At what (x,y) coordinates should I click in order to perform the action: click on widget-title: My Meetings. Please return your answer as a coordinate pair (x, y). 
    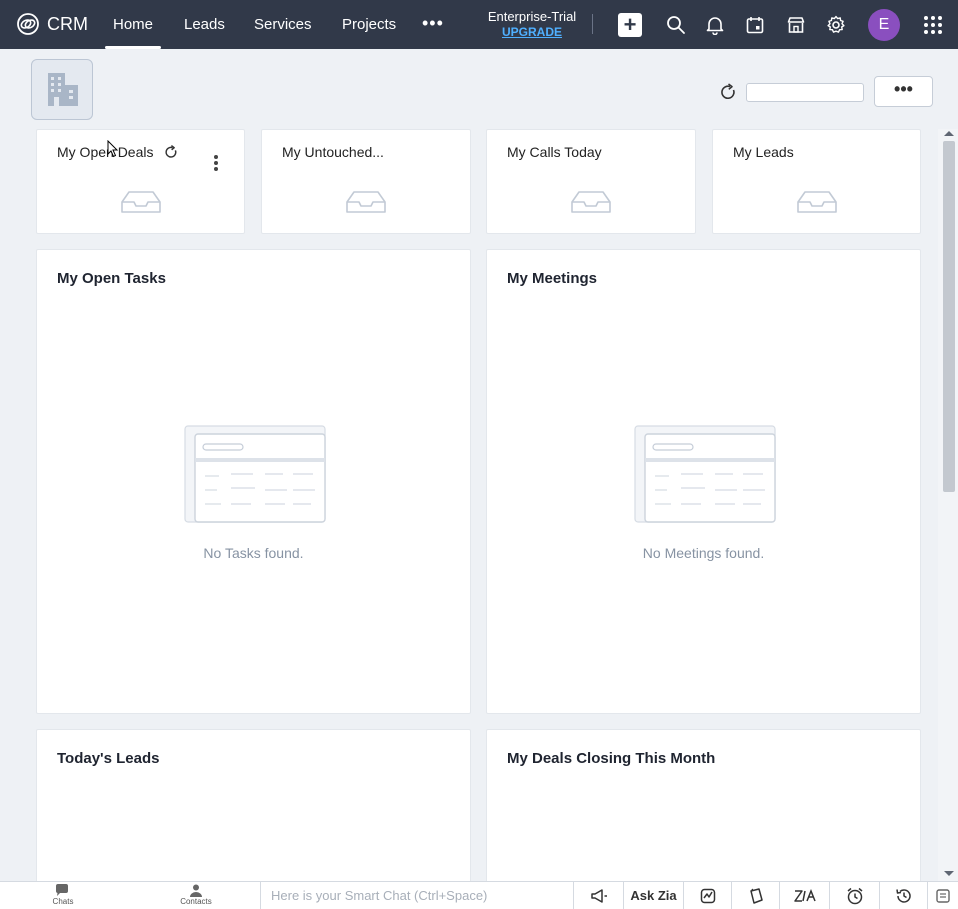
    Looking at the image, I should click on (552, 278).